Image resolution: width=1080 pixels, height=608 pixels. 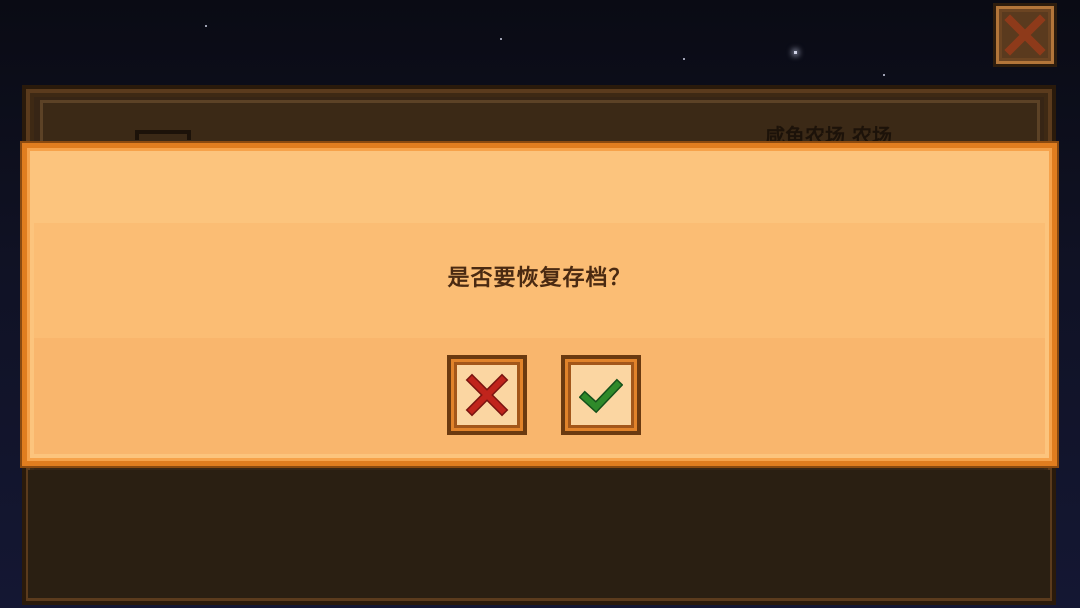 I want to click on cancel-button, so click(x=487, y=395).